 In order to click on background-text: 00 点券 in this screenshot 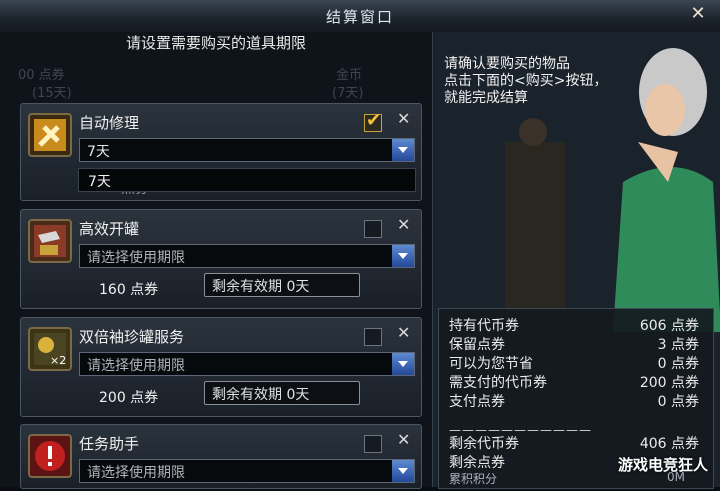, I will do `click(41, 75)`.